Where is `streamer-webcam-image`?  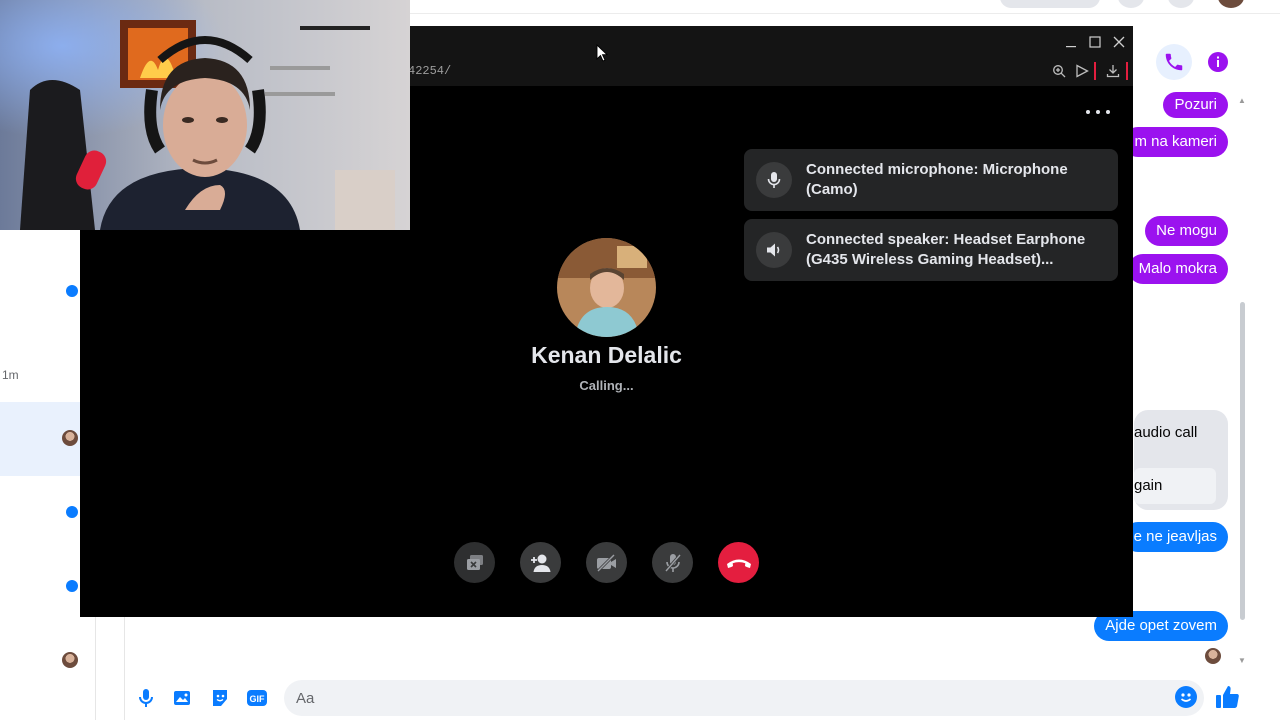 streamer-webcam-image is located at coordinates (205, 115).